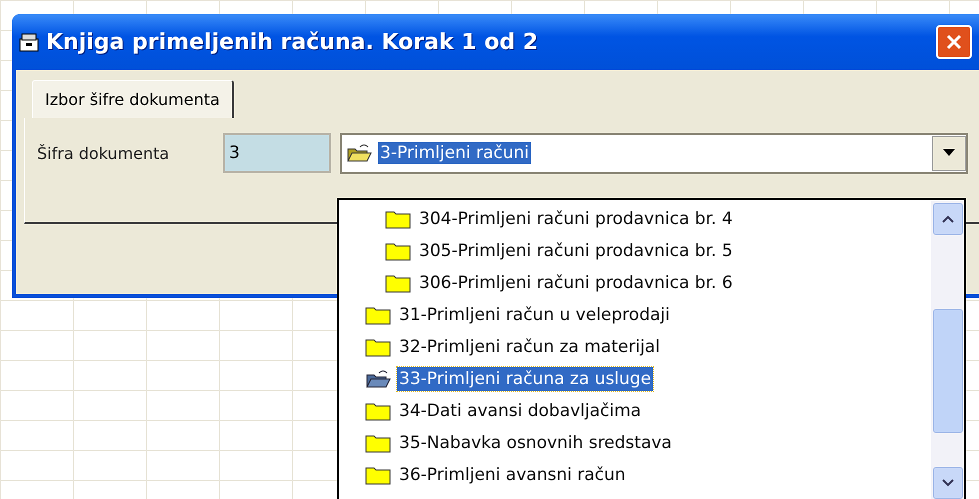 This screenshot has height=499, width=979. Describe the element at coordinates (520, 411) in the screenshot. I see `list-item: 34-Dati avansi dobavljačima` at that location.